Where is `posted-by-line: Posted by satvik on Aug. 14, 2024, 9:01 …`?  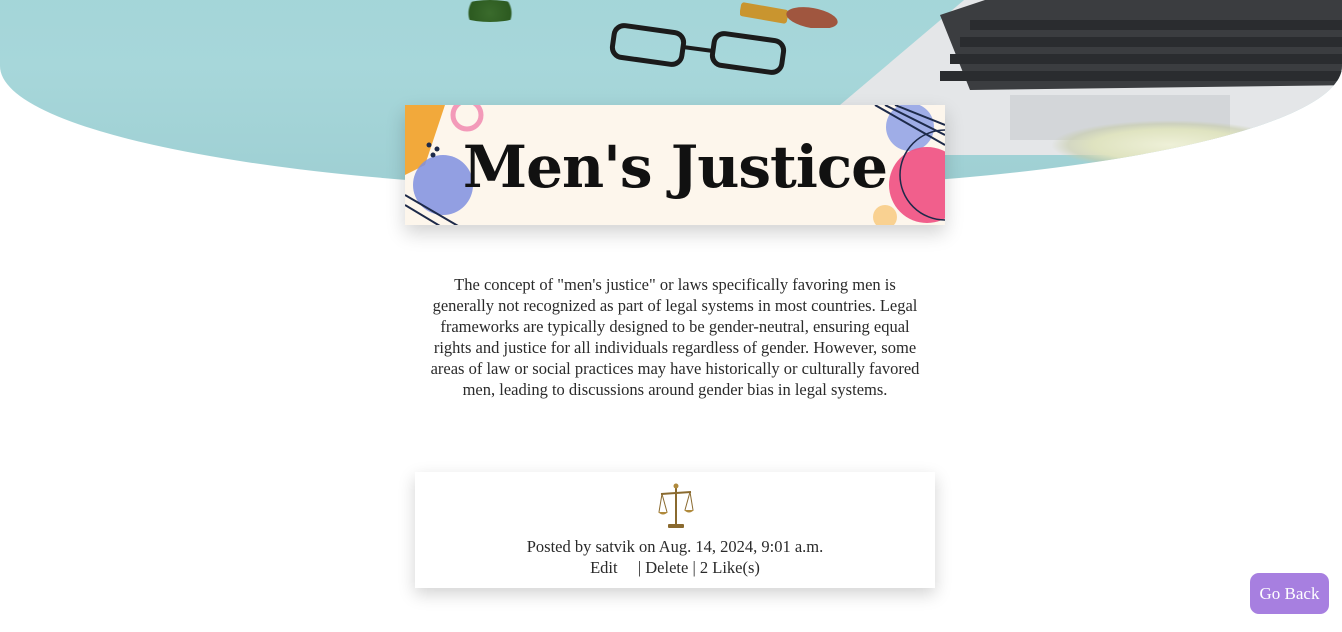 posted-by-line: Posted by satvik on Aug. 14, 2024, 9:01 … is located at coordinates (675, 546).